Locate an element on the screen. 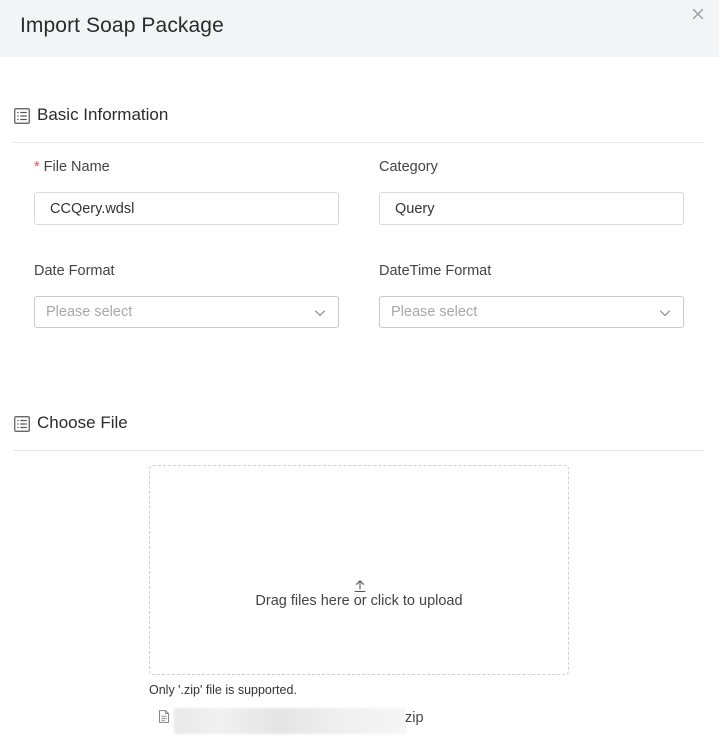 Image resolution: width=719 pixels, height=738 pixels. file-extension: zip is located at coordinates (414, 718).